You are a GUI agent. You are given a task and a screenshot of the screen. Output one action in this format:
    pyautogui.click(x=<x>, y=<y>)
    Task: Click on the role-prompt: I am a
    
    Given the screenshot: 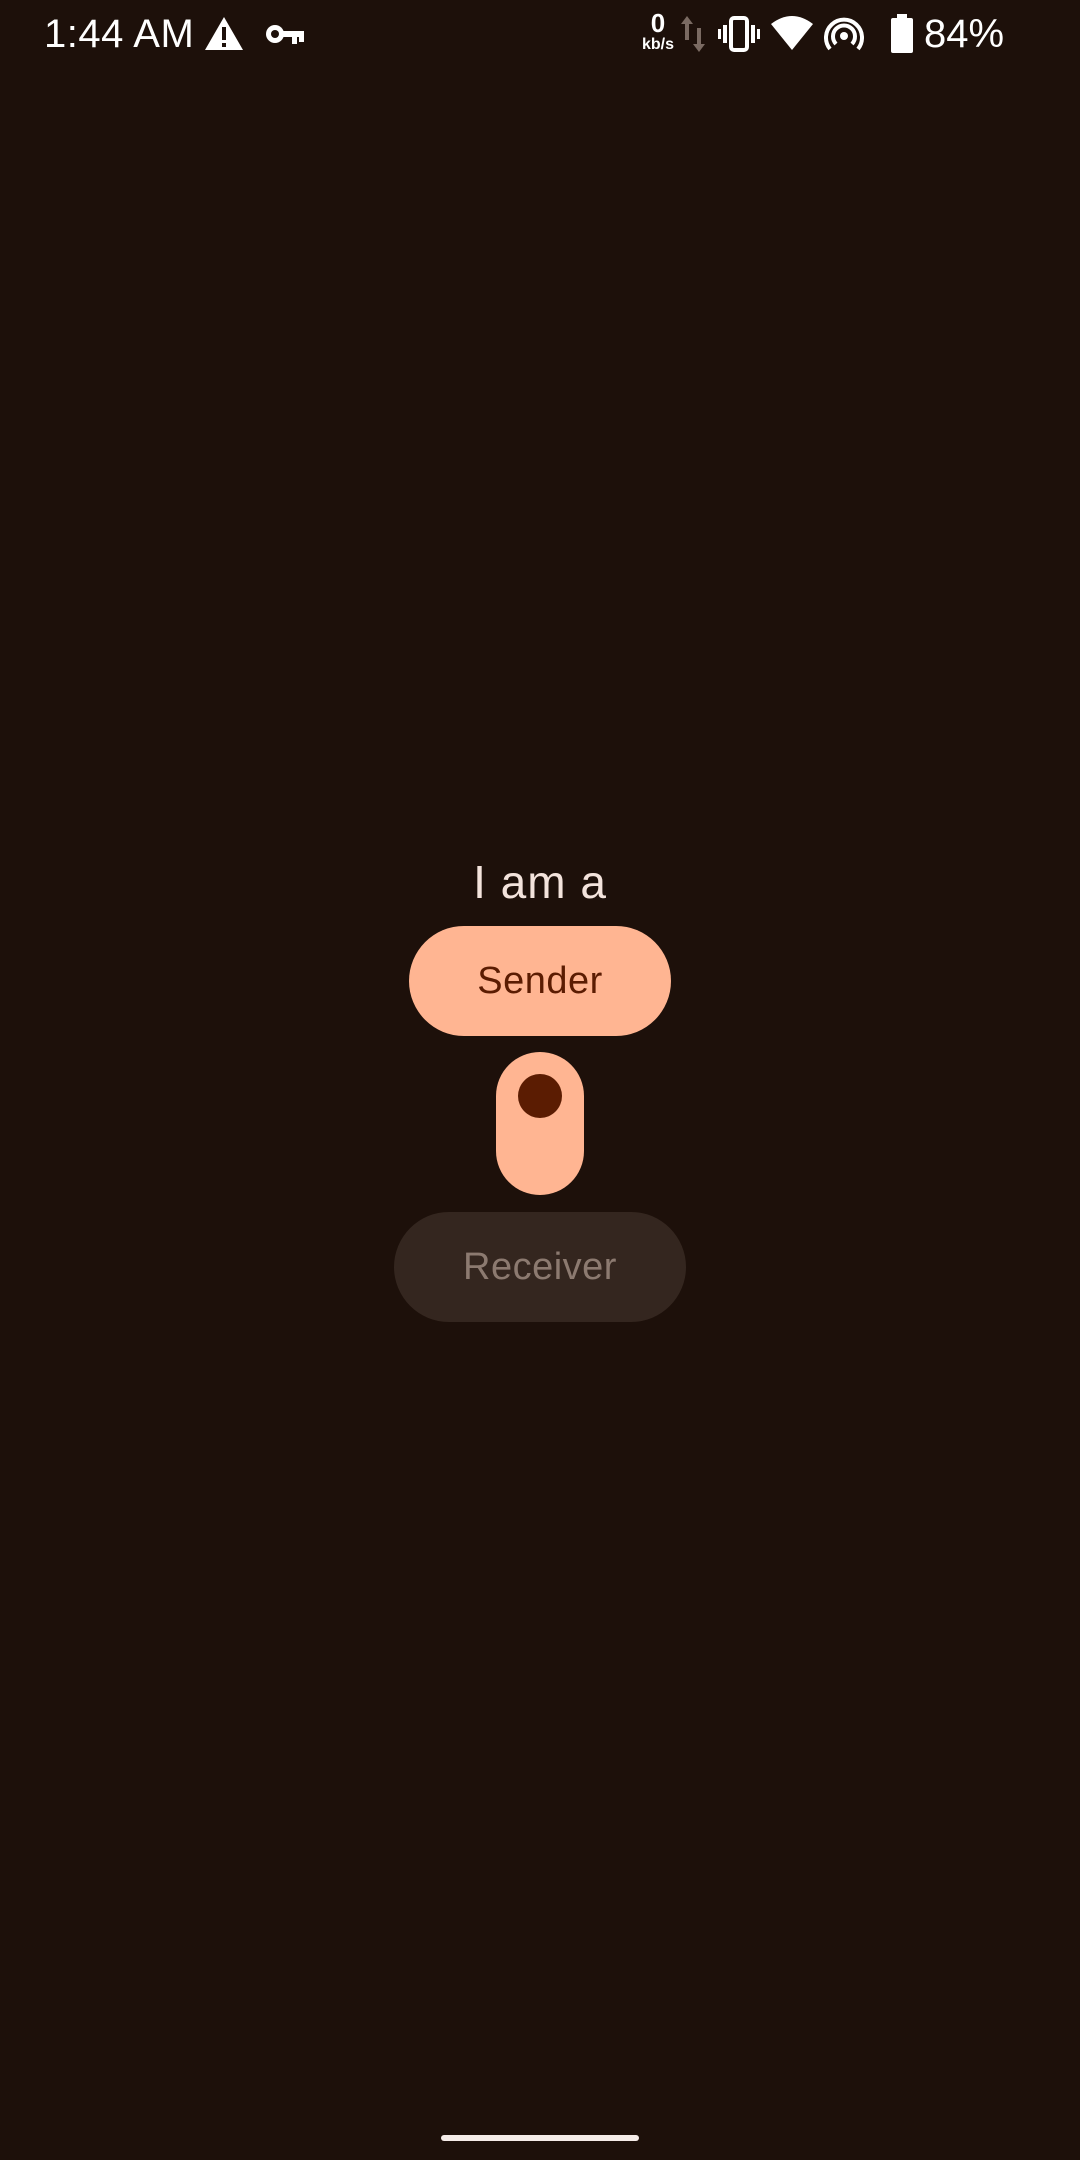 What is the action you would take?
    pyautogui.click(x=540, y=882)
    